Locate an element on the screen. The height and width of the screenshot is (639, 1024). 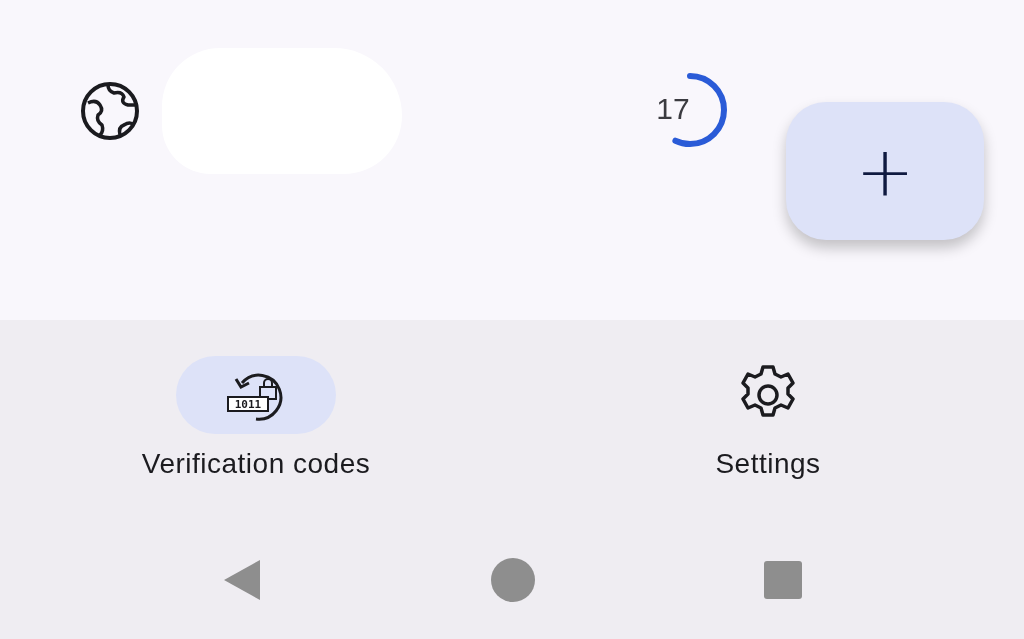
home-icon is located at coordinates (513, 579).